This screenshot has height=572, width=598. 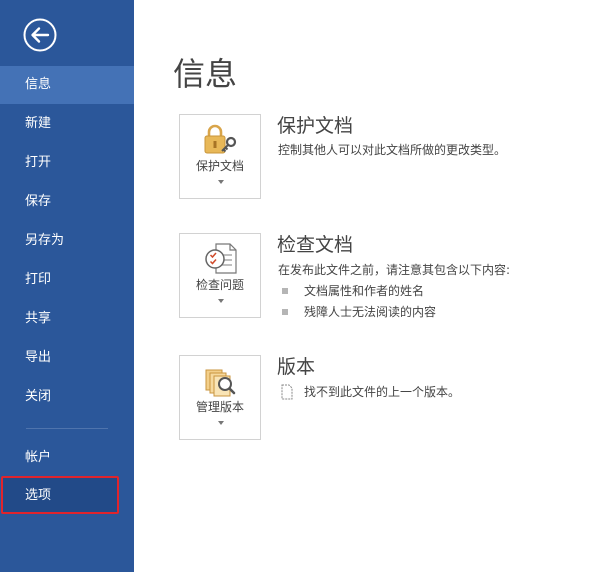 What do you see at coordinates (219, 407) in the screenshot?
I see `manage-versions-button-label: 管理版本` at bounding box center [219, 407].